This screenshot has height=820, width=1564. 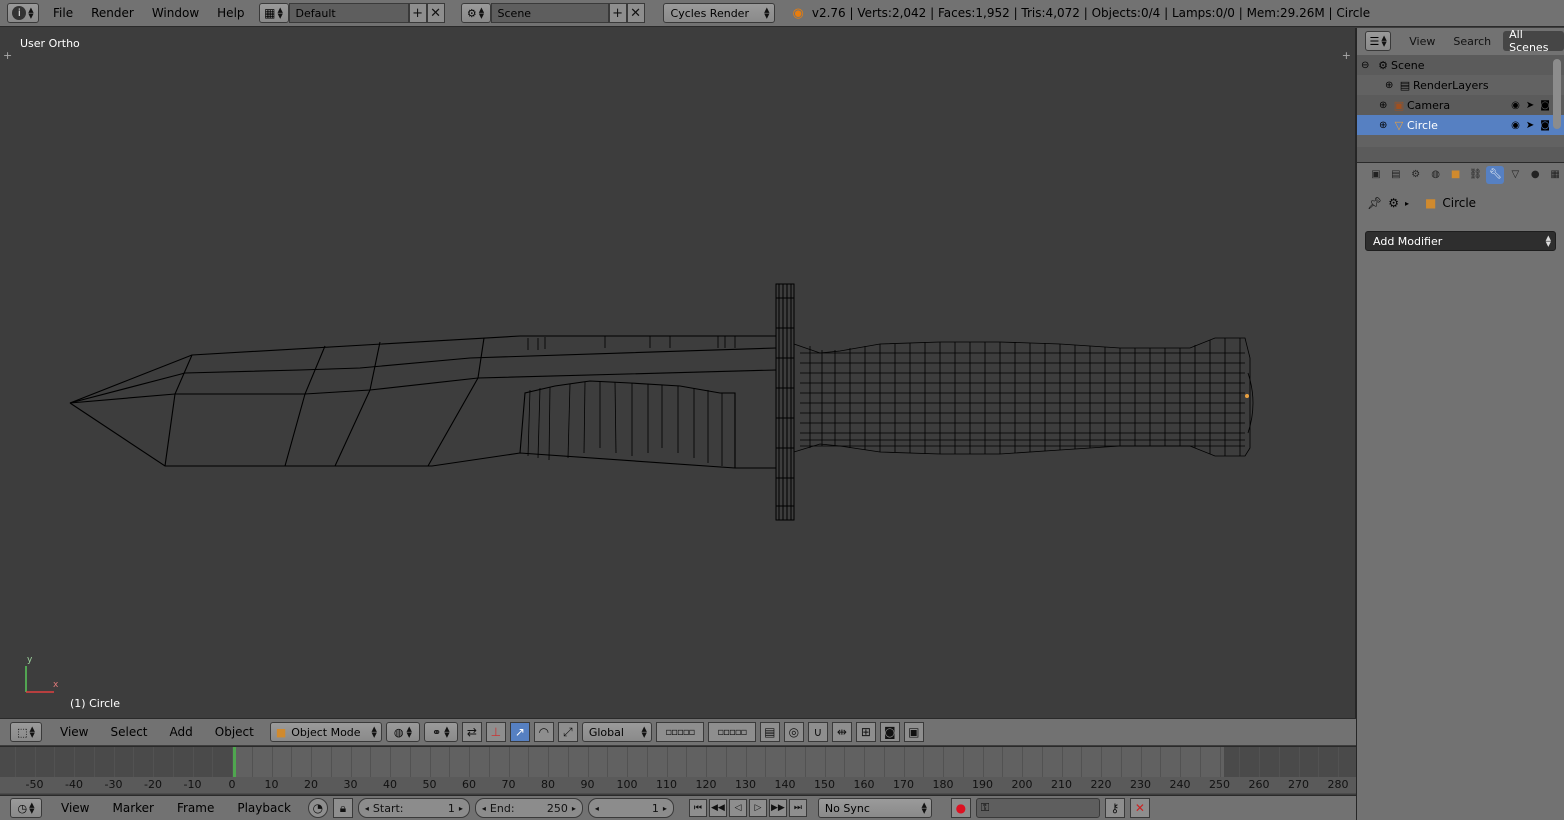 What do you see at coordinates (841, 732) in the screenshot?
I see `snap-element-icon: ⇹` at bounding box center [841, 732].